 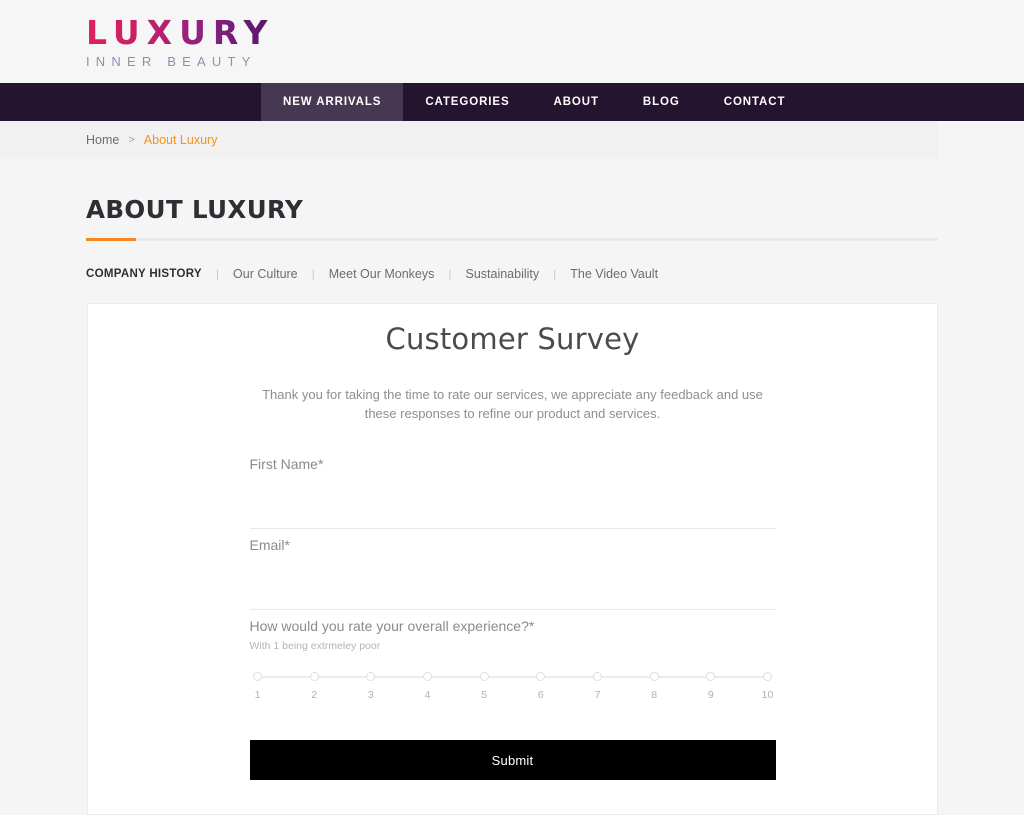 I want to click on submit-button: Submit, so click(x=512, y=760).